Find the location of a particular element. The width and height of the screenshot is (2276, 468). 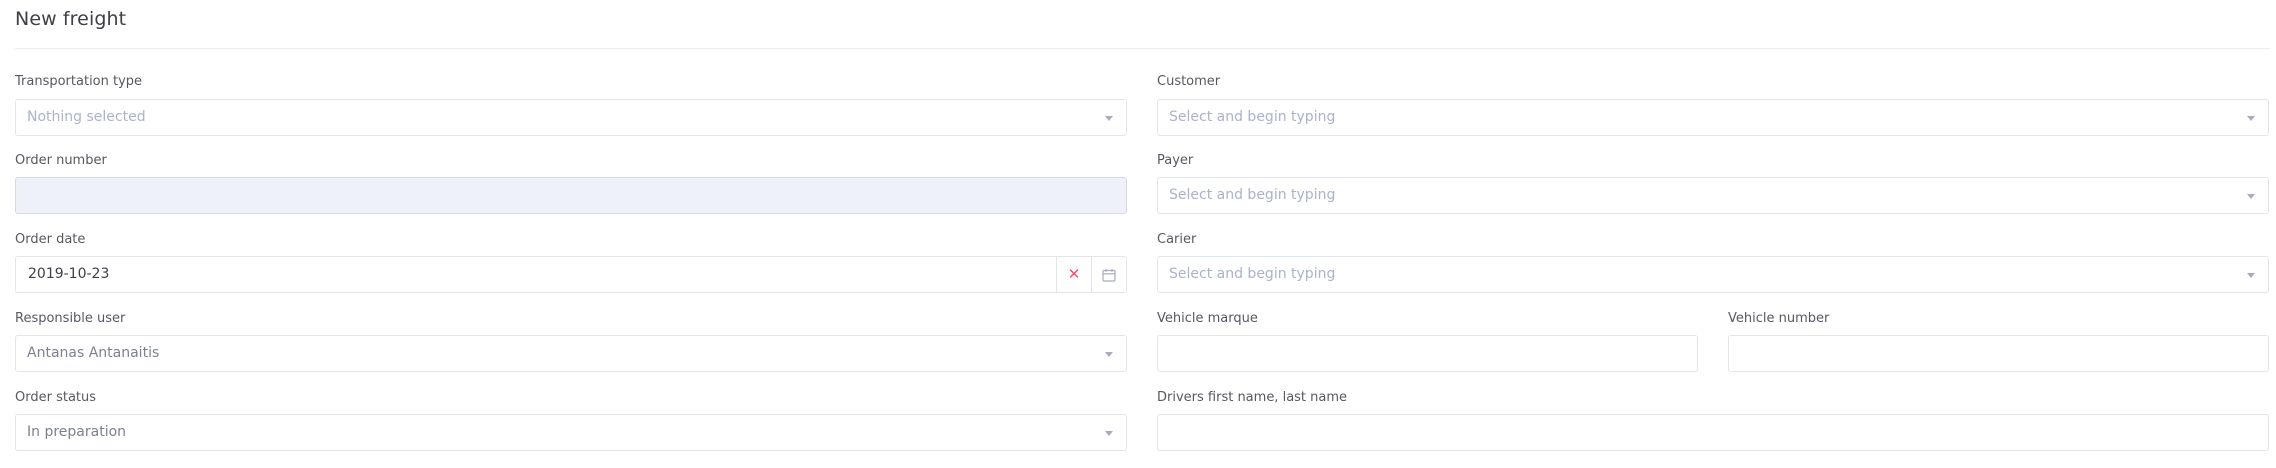

order-date-picker: 2019-10-23 ✕ is located at coordinates (571, 274).